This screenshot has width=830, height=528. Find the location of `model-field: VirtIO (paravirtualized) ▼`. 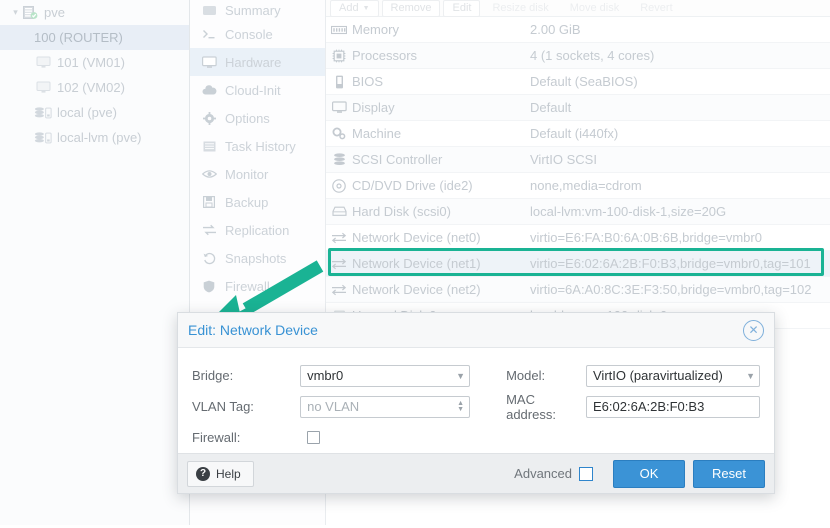

model-field: VirtIO (paravirtualized) ▼ is located at coordinates (673, 375).